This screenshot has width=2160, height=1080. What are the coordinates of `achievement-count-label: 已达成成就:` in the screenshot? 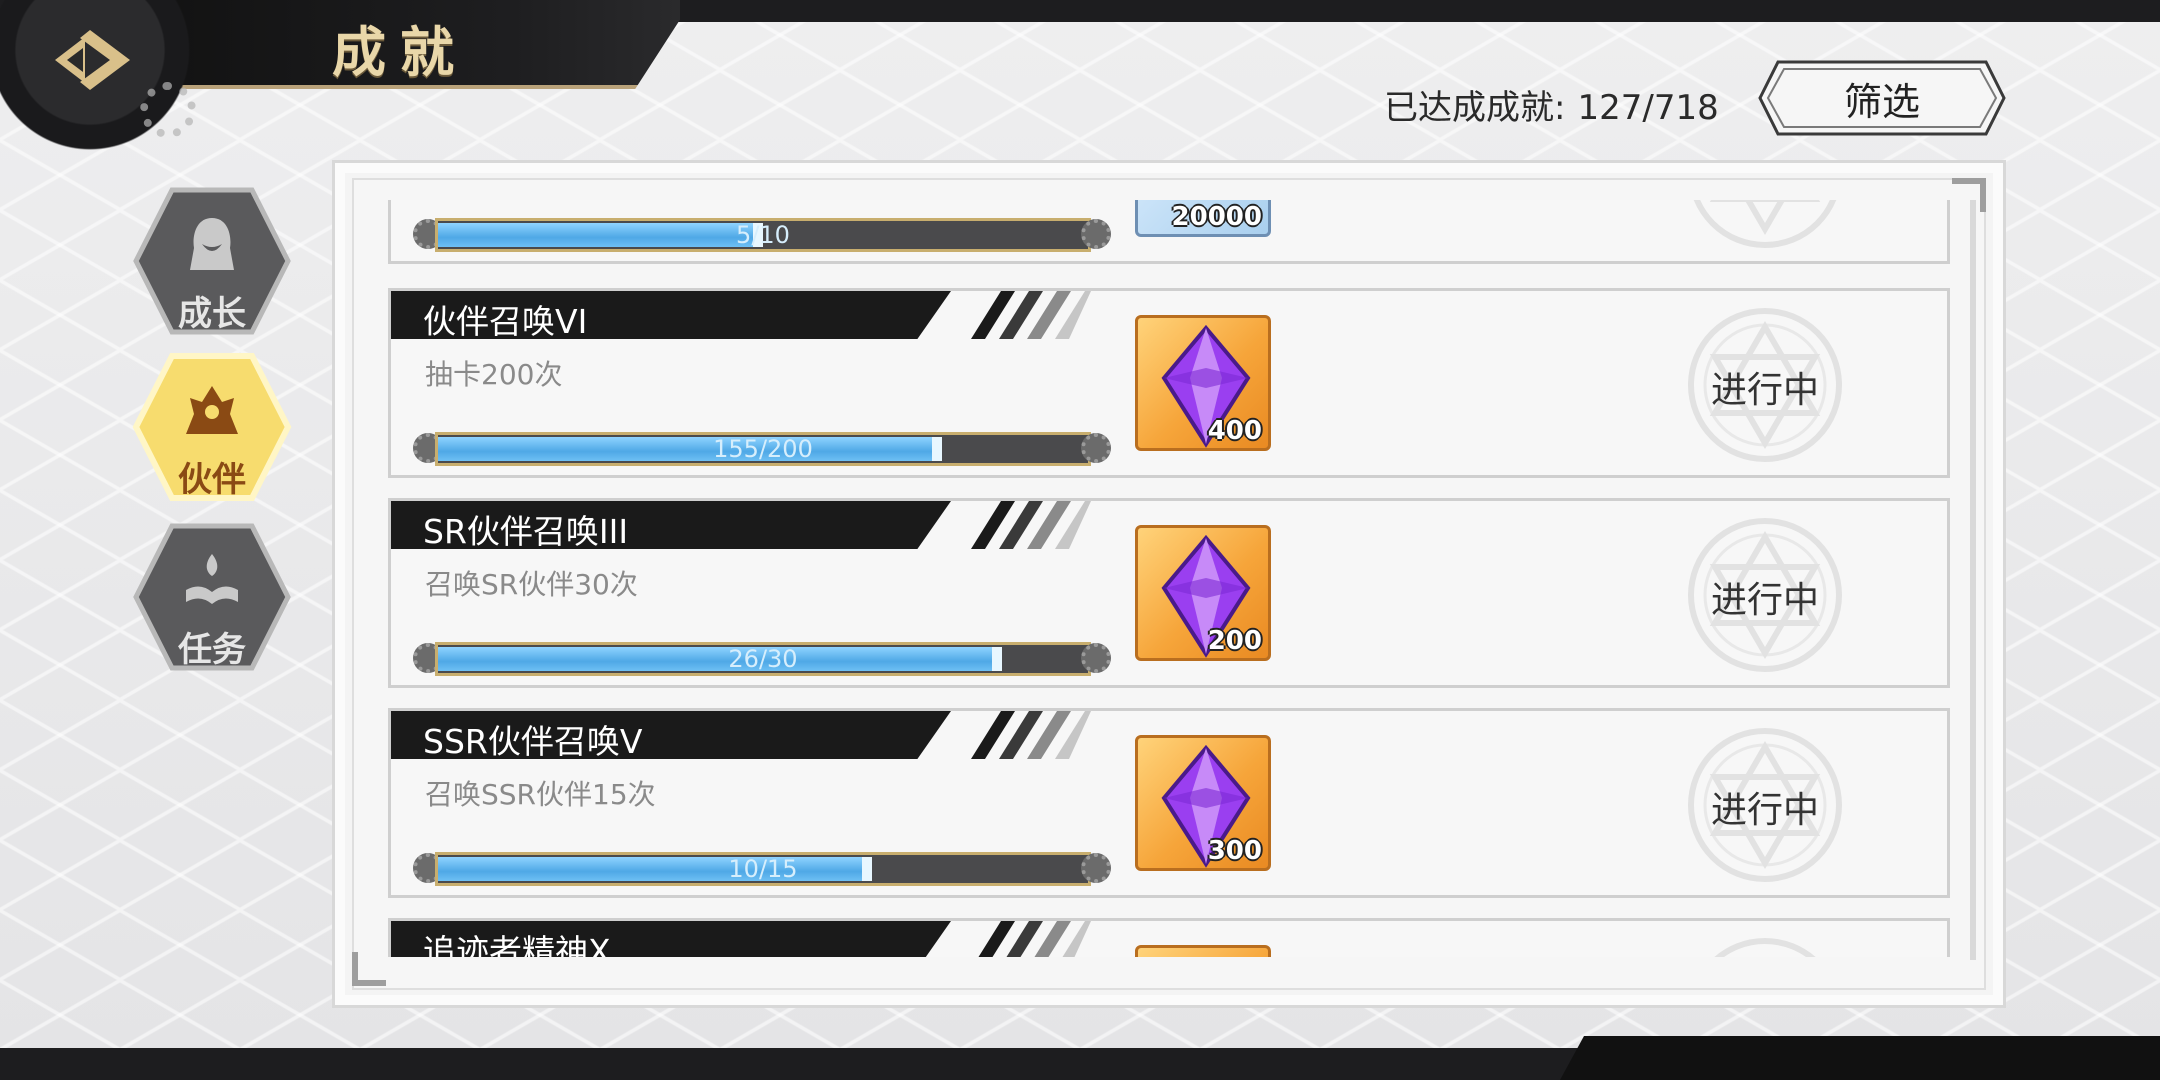 It's located at (1475, 108).